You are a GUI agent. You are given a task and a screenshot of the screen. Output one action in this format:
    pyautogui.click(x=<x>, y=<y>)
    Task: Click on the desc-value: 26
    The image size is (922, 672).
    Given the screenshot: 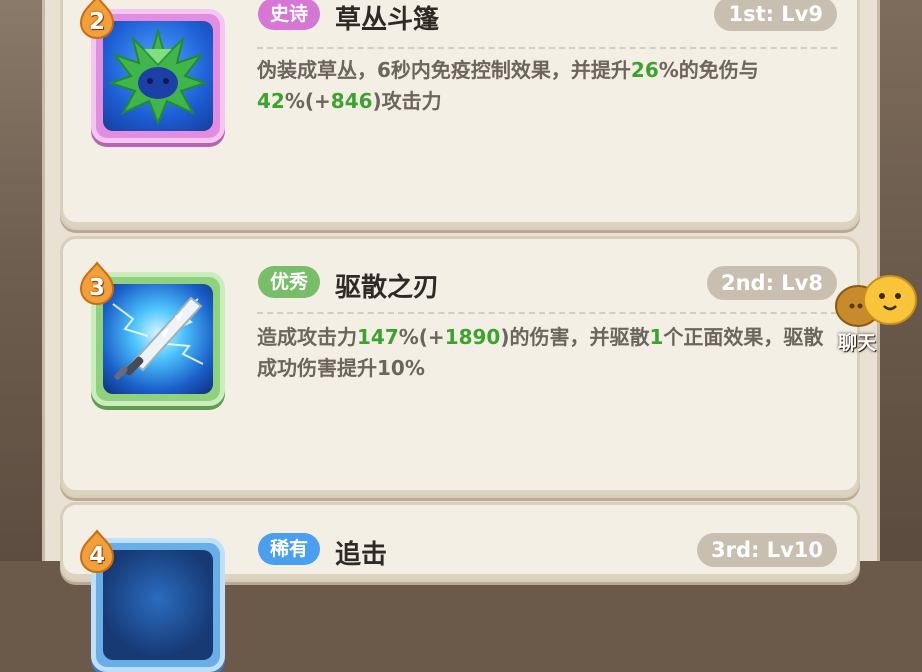 What is the action you would take?
    pyautogui.click(x=644, y=70)
    